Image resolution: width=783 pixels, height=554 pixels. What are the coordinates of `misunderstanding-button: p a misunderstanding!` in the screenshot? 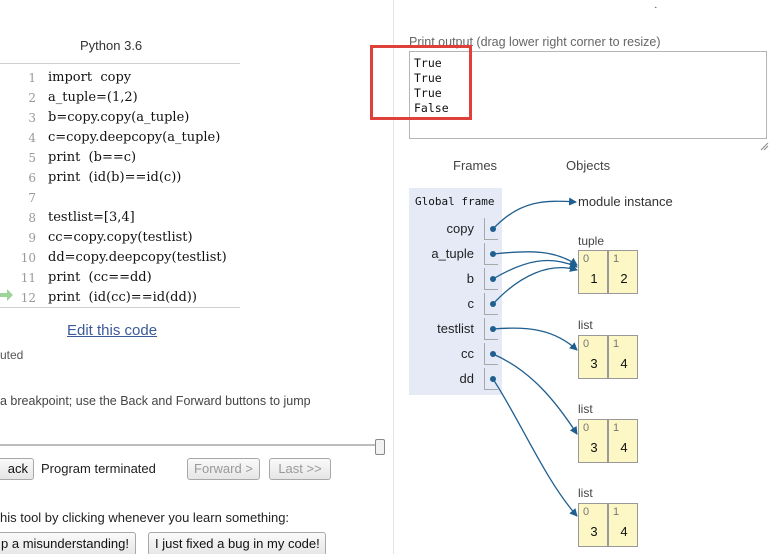 It's located at (68, 543).